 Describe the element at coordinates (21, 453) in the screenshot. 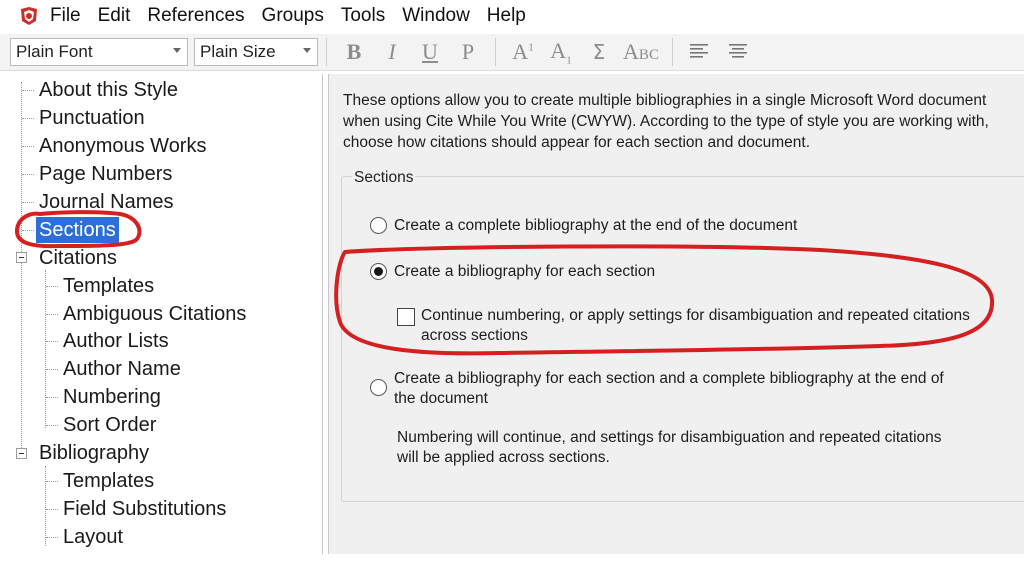

I see `collapse-bibliography-icon` at that location.